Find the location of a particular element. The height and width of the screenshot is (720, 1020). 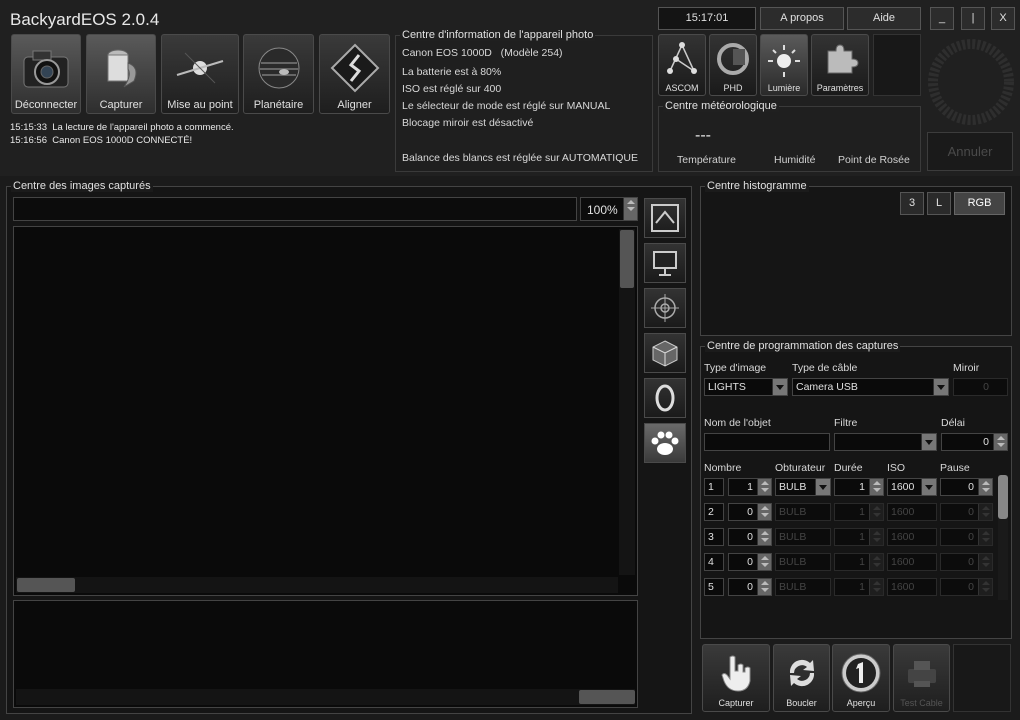

help-button: Aide is located at coordinates (884, 18).